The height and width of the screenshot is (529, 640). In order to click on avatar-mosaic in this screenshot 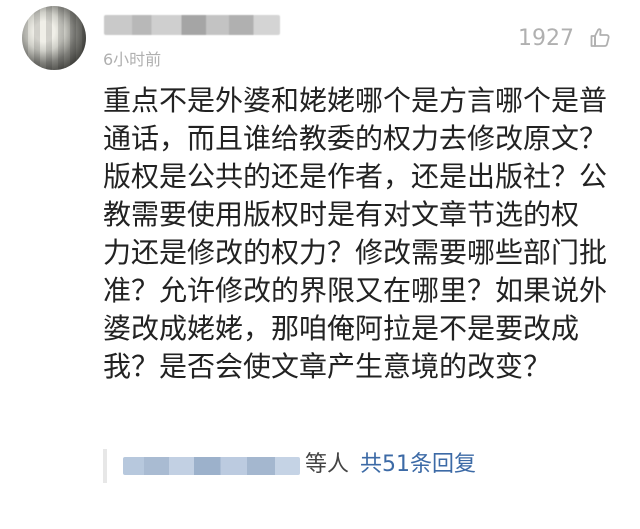, I will do `click(54, 38)`.